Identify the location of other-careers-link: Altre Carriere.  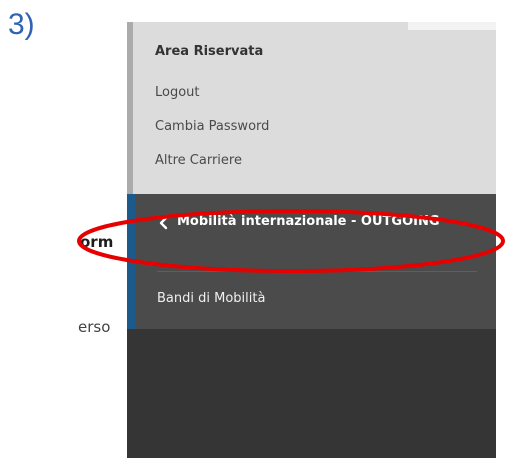
(198, 160).